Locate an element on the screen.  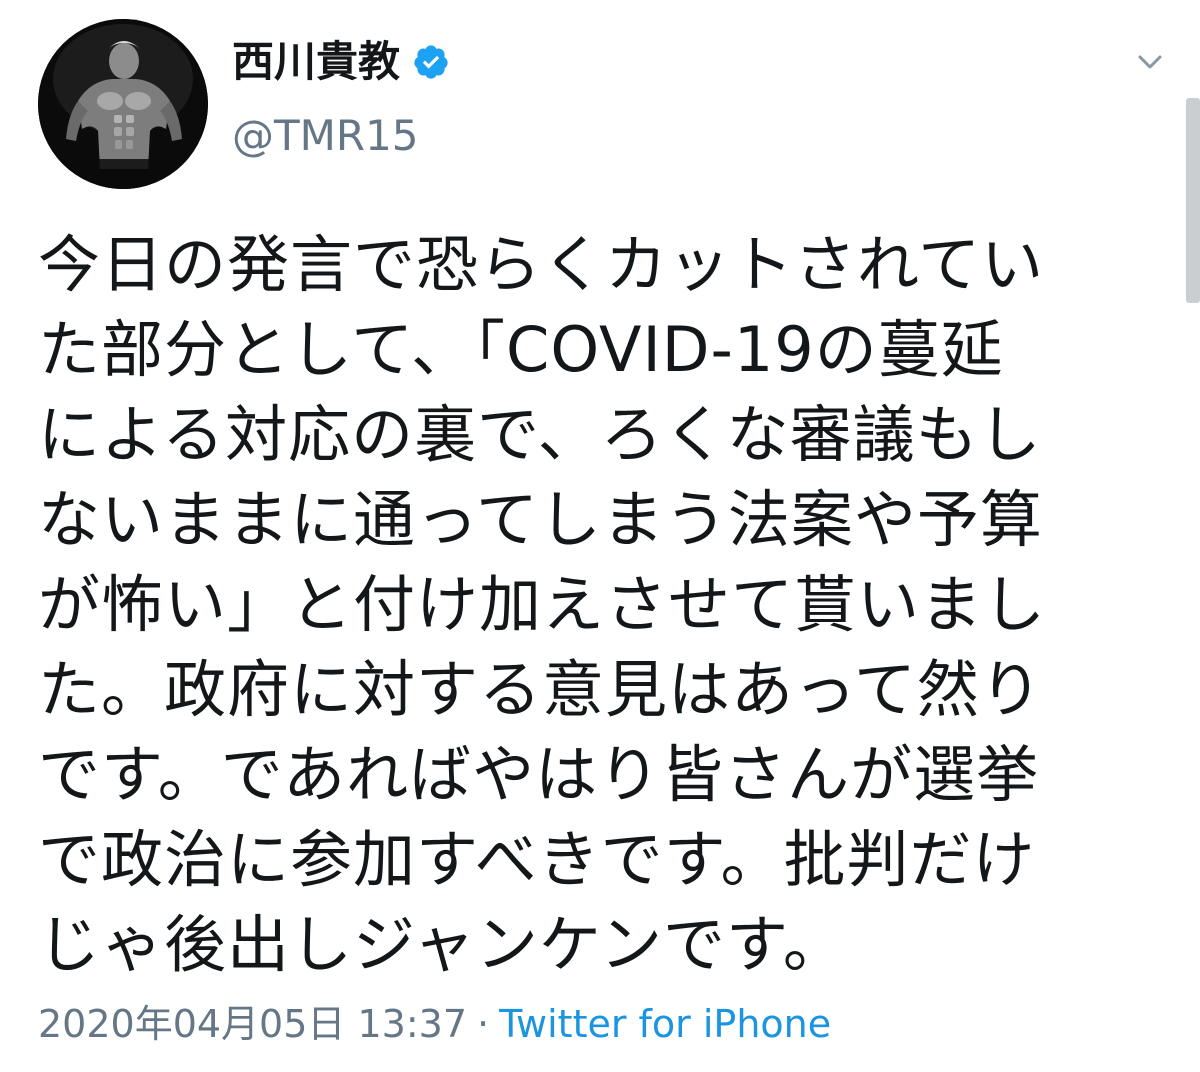
tweet-text-line: で政治に参加すべきです。批判だけ is located at coordinates (537, 859).